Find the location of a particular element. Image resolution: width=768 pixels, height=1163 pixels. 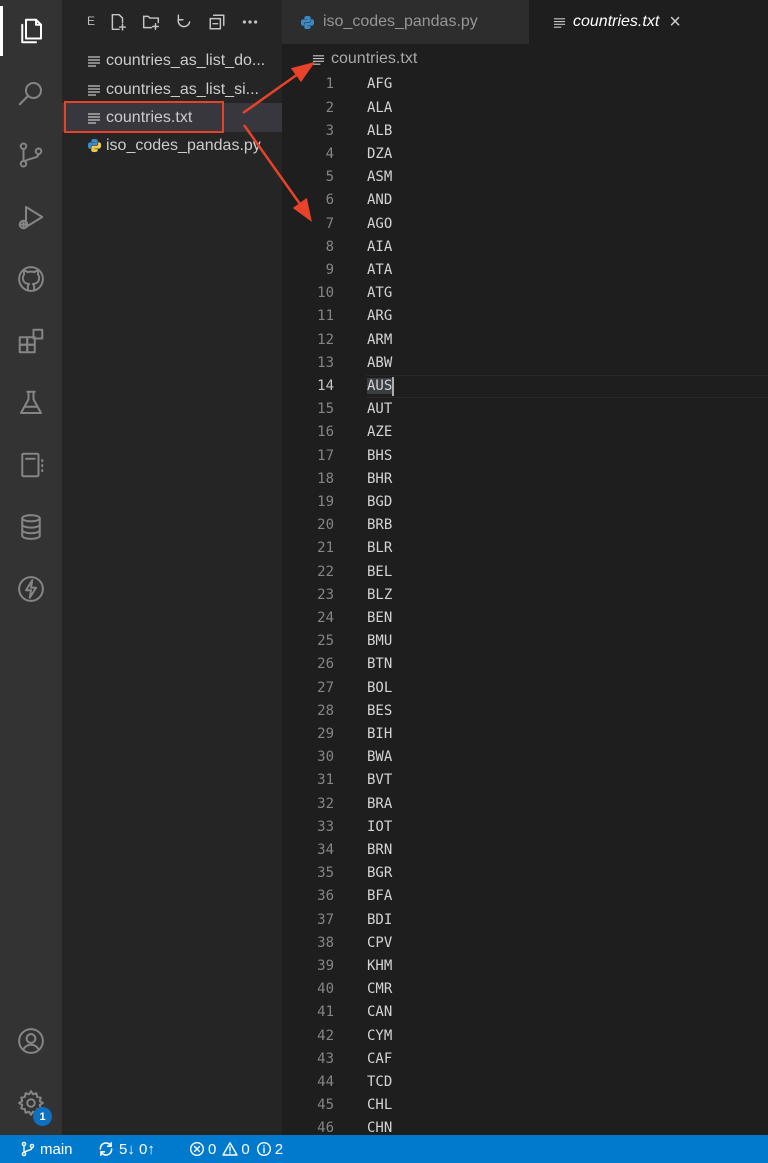

code-line: BWA is located at coordinates (379, 757).